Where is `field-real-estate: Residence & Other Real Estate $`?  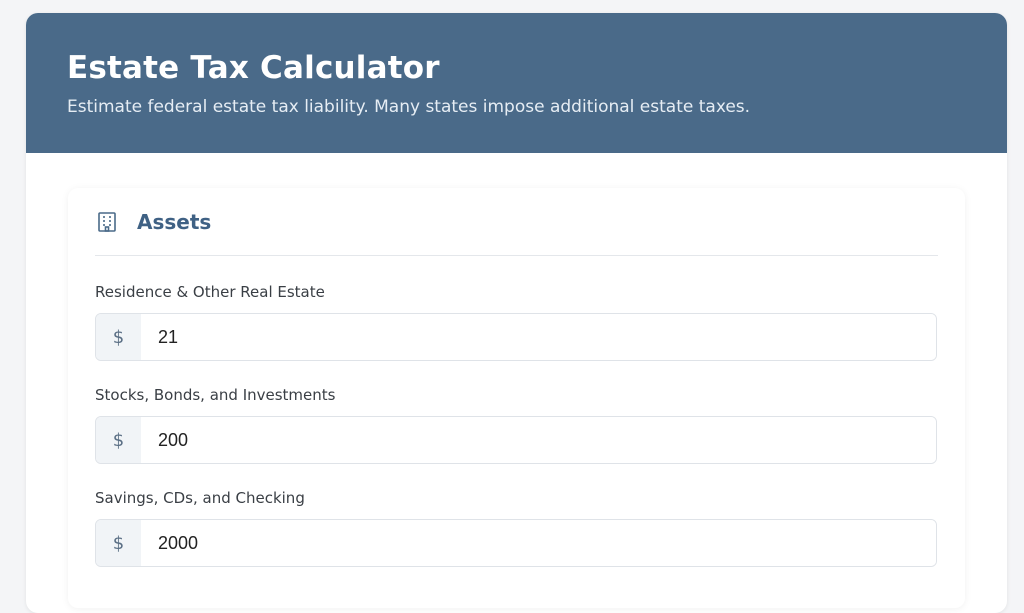 field-real-estate: Residence & Other Real Estate $ is located at coordinates (516, 321).